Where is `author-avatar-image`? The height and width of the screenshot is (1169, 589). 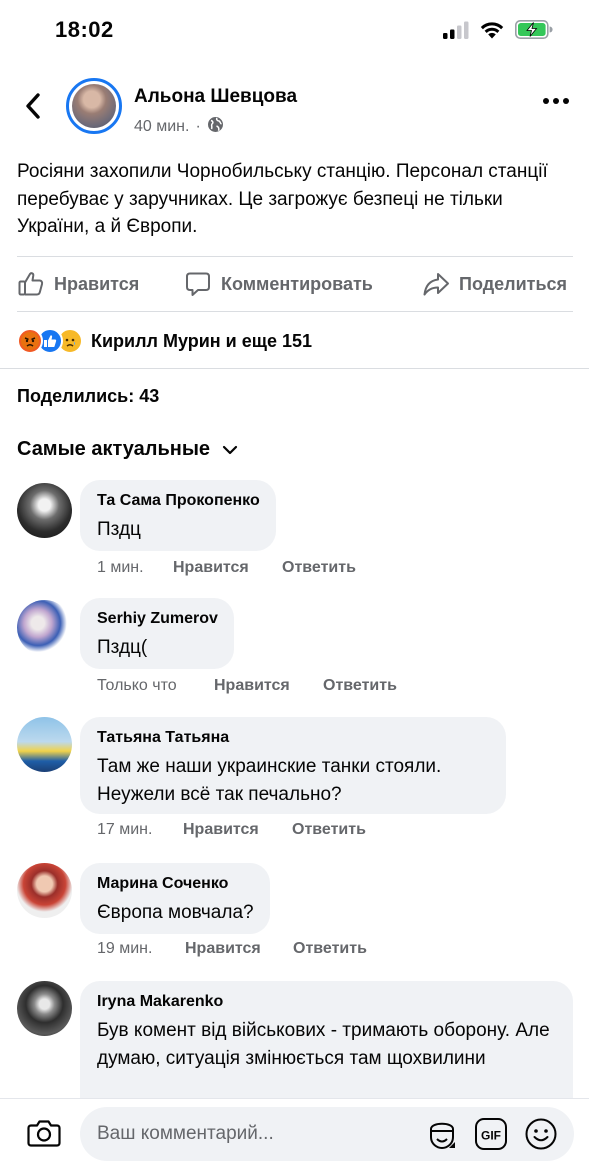
author-avatar-image is located at coordinates (94, 106).